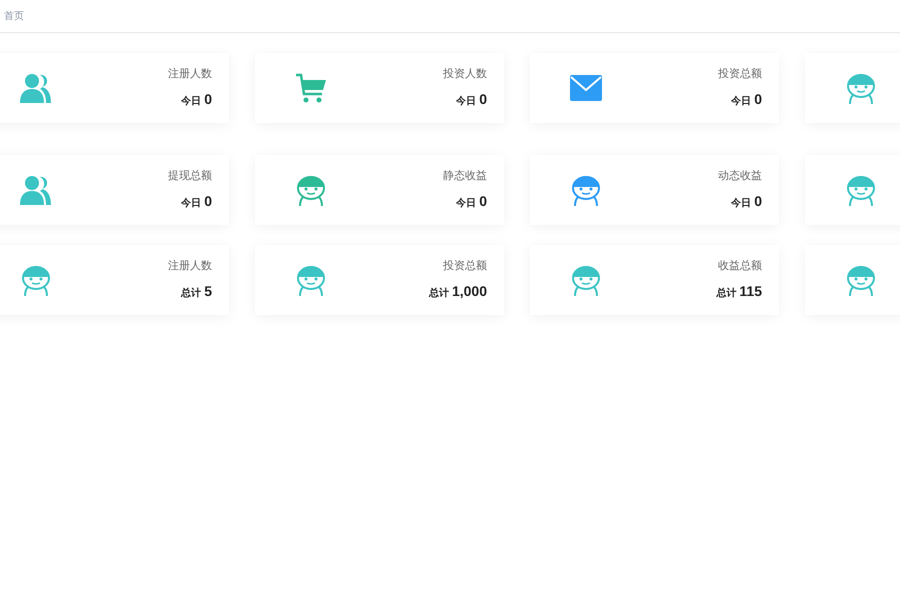 Image resolution: width=900 pixels, height=600 pixels. What do you see at coordinates (14, 16) in the screenshot?
I see `breadcrumb-link: 首页` at bounding box center [14, 16].